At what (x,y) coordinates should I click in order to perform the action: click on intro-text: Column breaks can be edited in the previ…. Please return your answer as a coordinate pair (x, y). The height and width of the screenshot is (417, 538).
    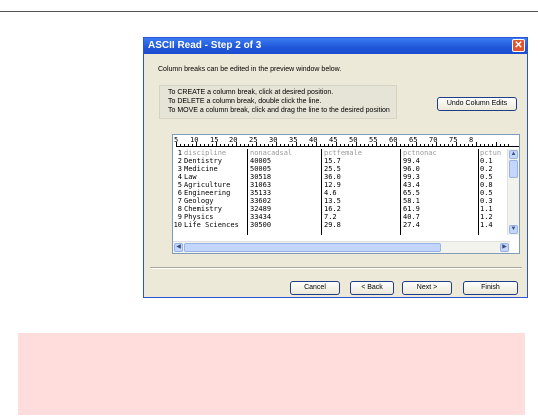
    Looking at the image, I should click on (250, 69).